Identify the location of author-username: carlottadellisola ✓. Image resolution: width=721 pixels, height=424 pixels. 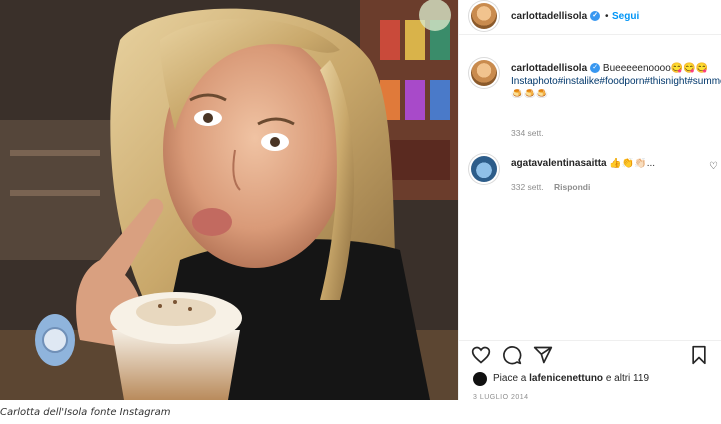
(556, 16).